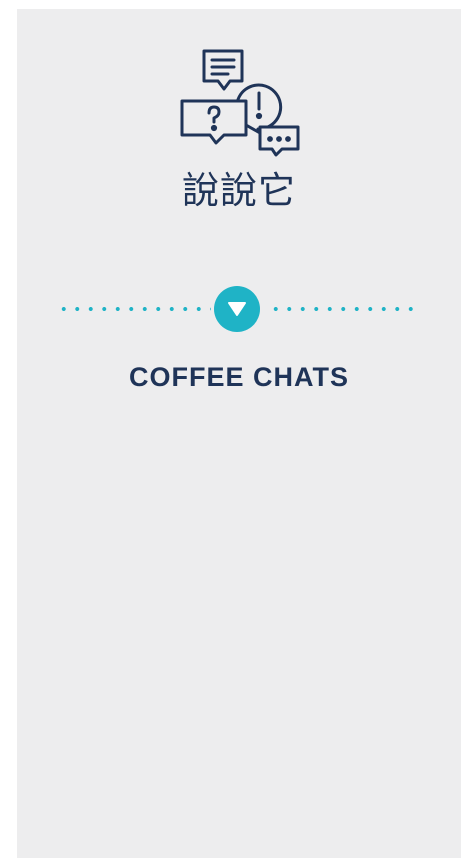 Image resolution: width=468 pixels, height=859 pixels. I want to click on section-divider, so click(239, 309).